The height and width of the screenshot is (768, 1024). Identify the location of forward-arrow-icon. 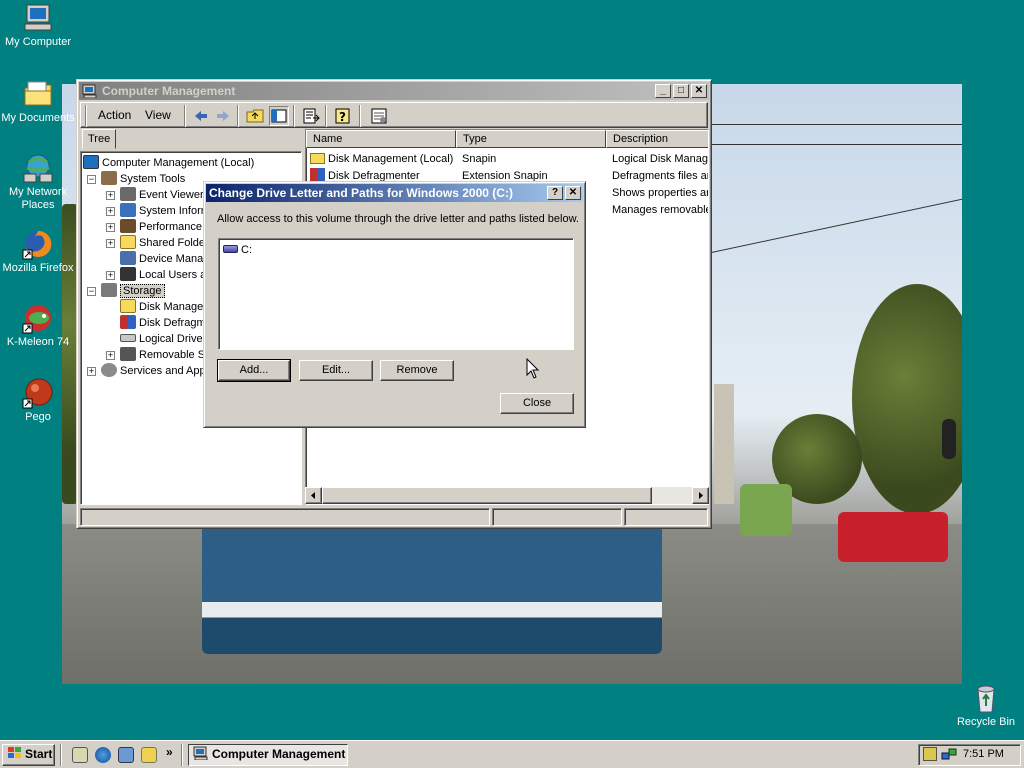
(223, 116).